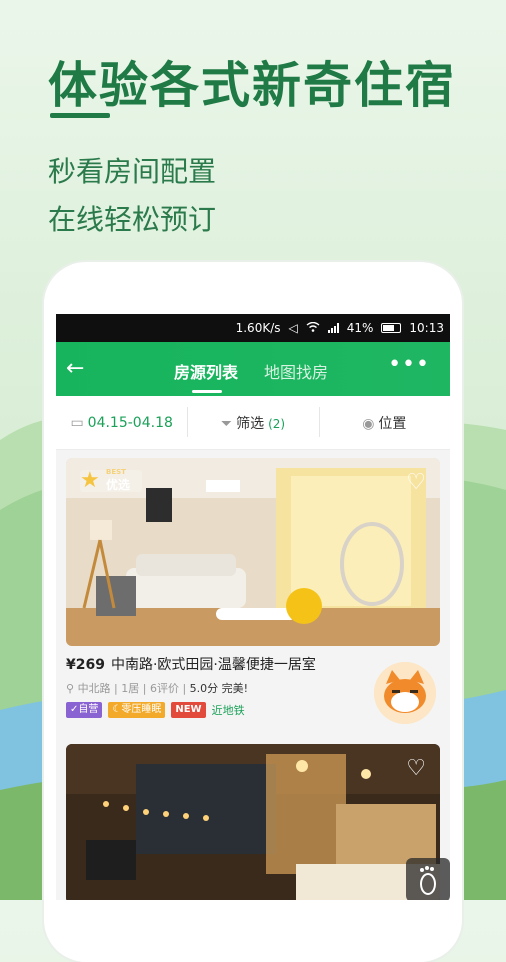 The width and height of the screenshot is (506, 962). I want to click on meta-comment: 完美!, so click(235, 688).